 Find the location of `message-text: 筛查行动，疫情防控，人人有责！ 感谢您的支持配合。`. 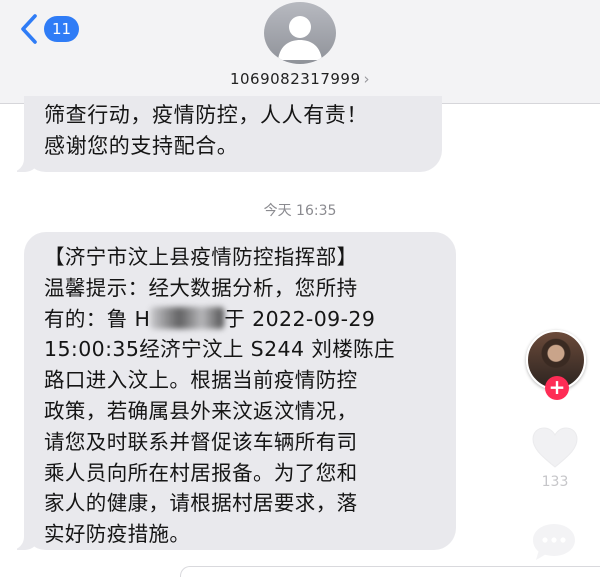

message-text: 筛查行动，疫情防控，人人有责！ 感谢您的支持配合。 is located at coordinates (206, 130).